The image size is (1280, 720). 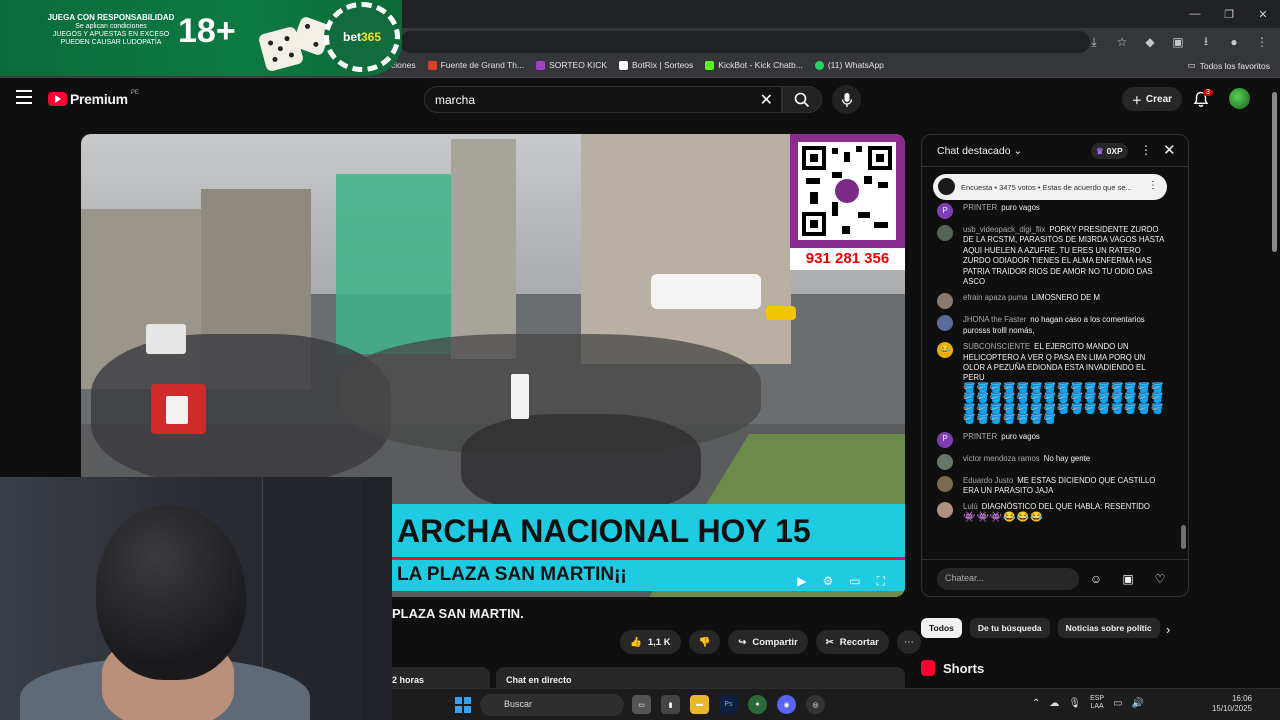 I want to click on app-icon: ◎, so click(x=815, y=704).